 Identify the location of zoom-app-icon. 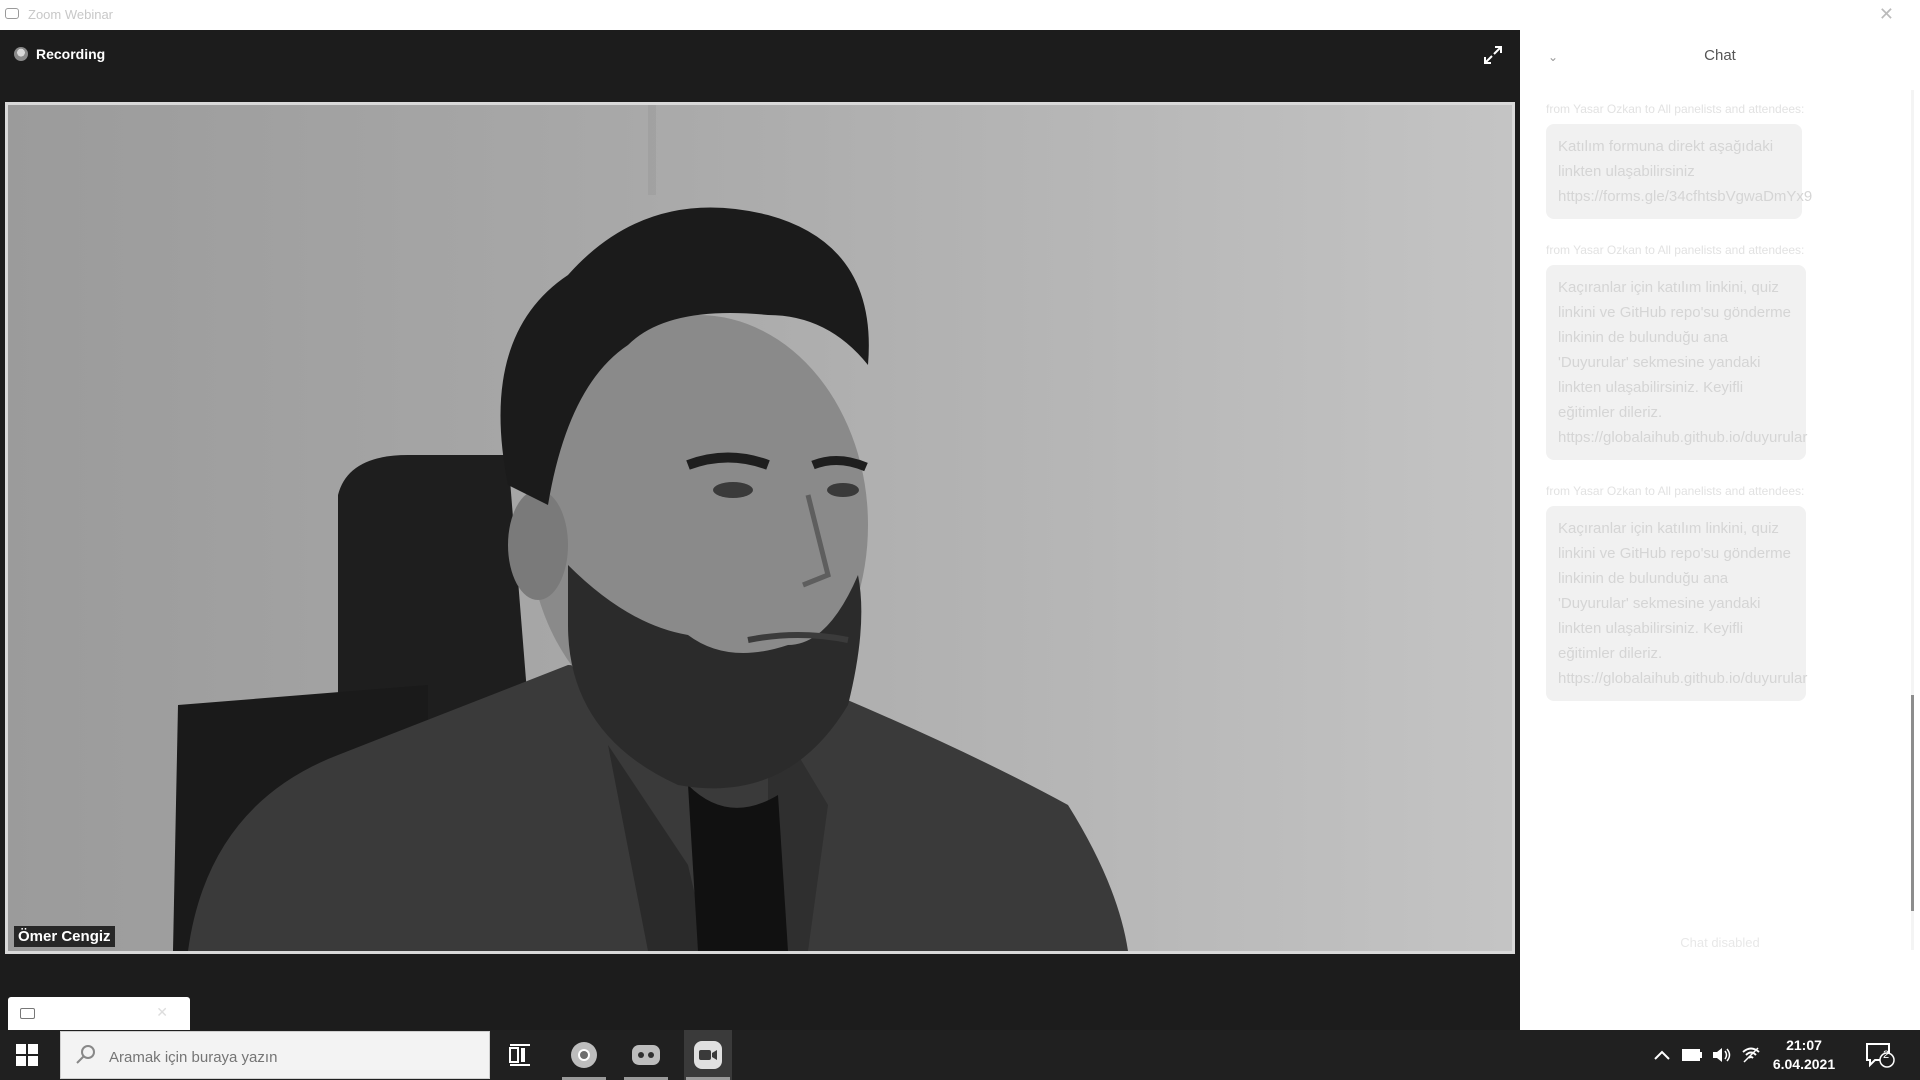
(12, 13).